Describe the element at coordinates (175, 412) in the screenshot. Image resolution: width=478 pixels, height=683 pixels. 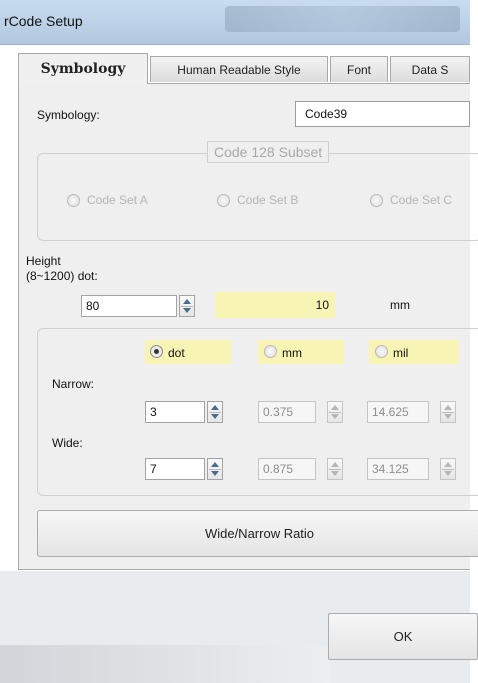
I see `narrow-dot-input: 3` at that location.